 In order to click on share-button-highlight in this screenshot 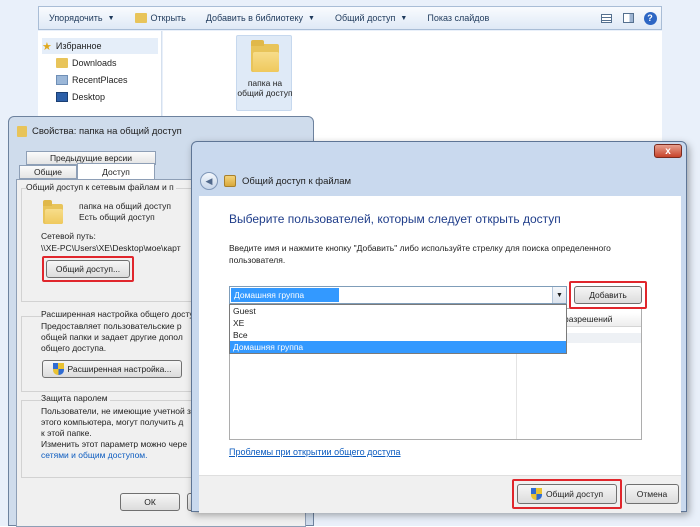, I will do `click(88, 269)`.